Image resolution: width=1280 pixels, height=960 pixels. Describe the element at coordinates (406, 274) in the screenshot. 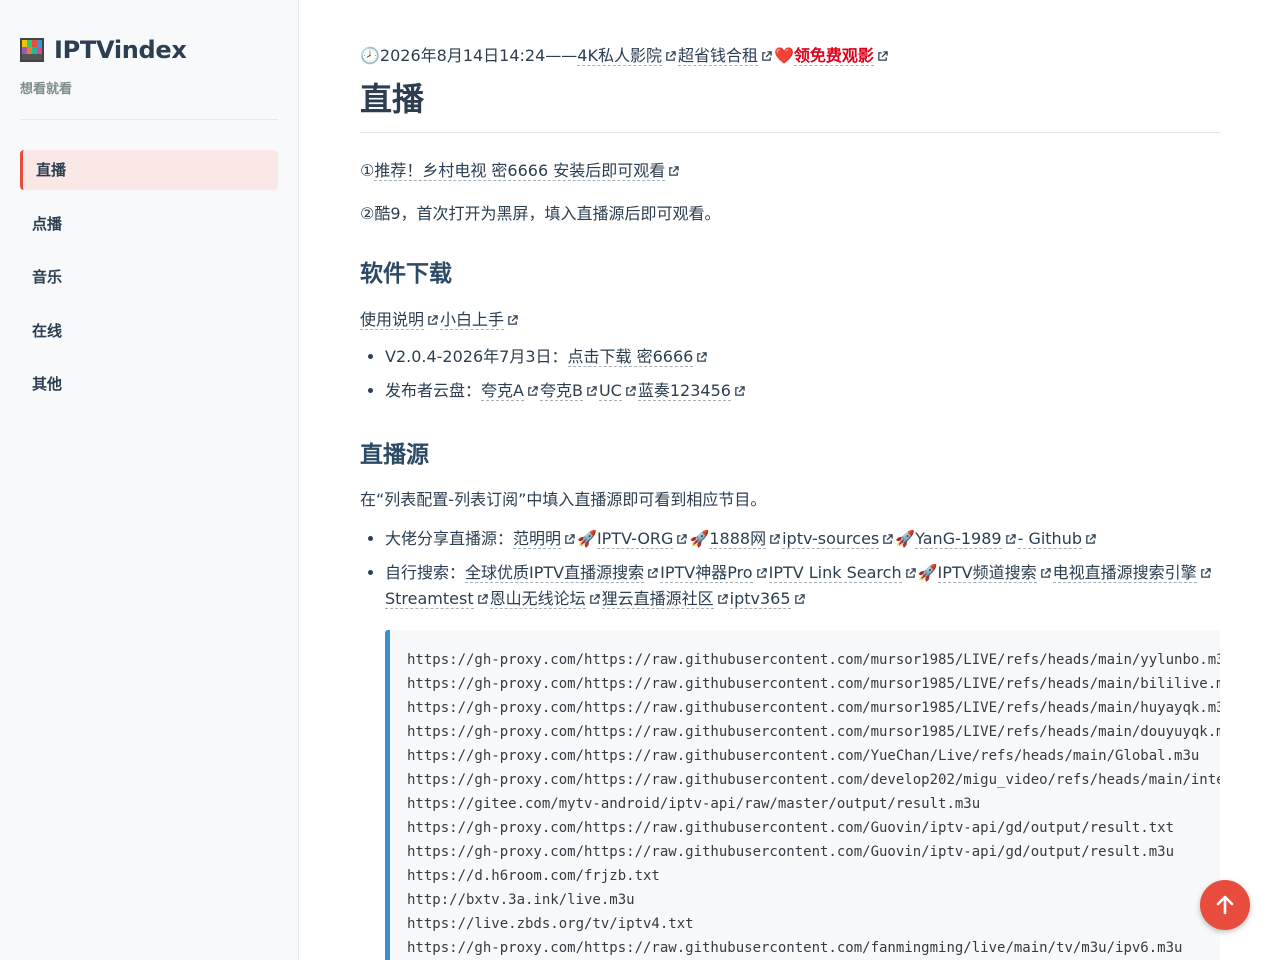

I see `section-software-download: 软件下载` at that location.